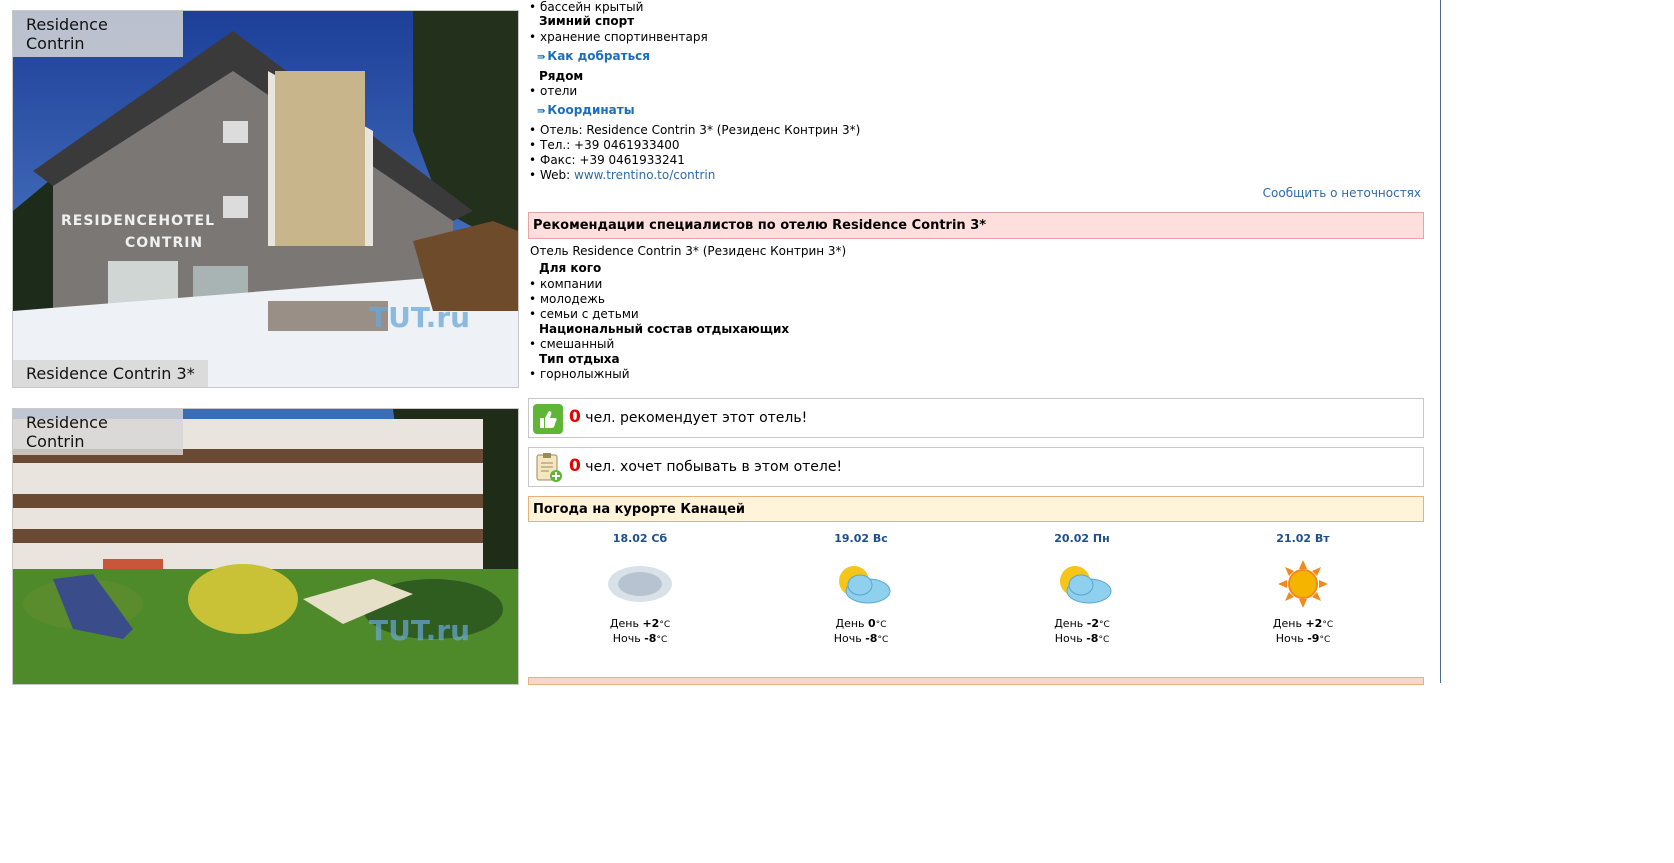  I want to click on list-item-phone: Тел.: +39 0461933400, so click(604, 145).